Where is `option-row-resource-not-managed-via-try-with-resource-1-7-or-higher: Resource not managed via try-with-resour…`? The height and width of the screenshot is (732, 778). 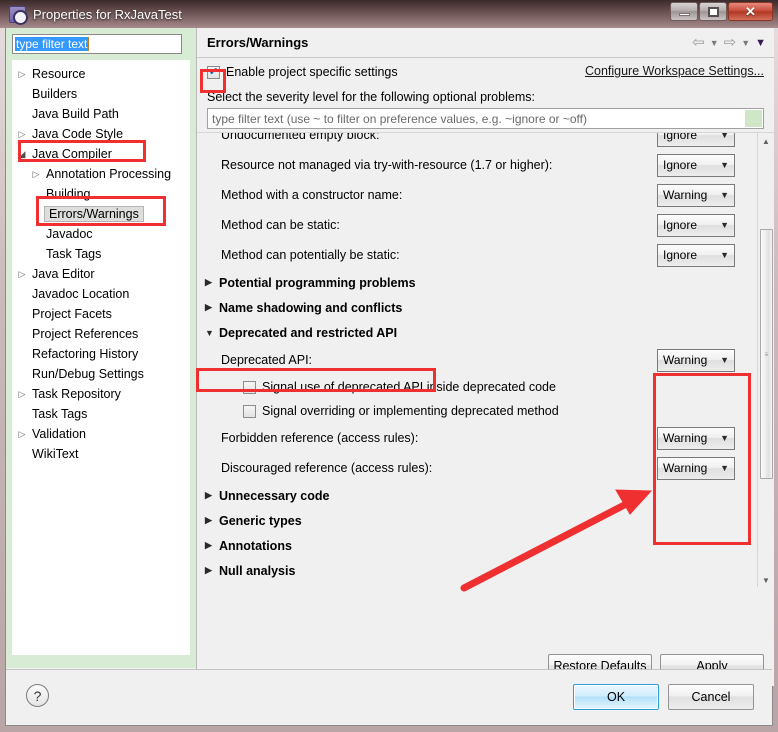
option-row-resource-not-managed-via-try-with-resource-1-7-or-higher: Resource not managed via try-with-resour… is located at coordinates (475, 165).